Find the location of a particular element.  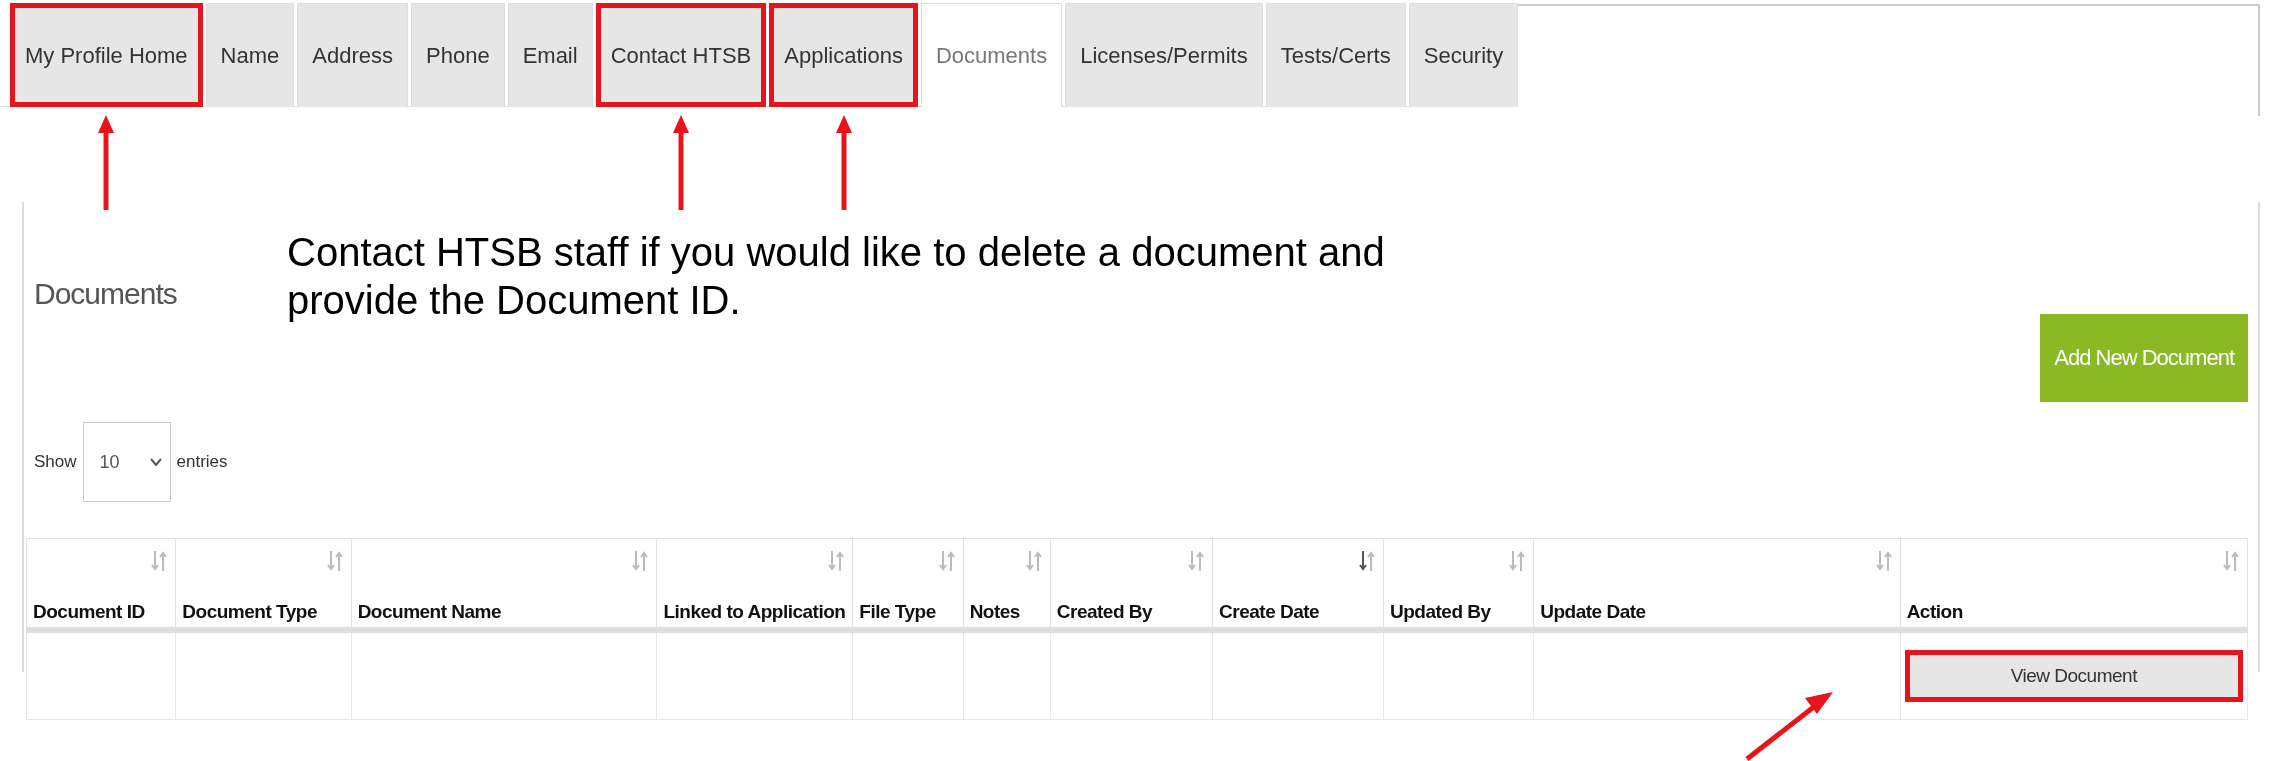

tab: Phone is located at coordinates (458, 55).